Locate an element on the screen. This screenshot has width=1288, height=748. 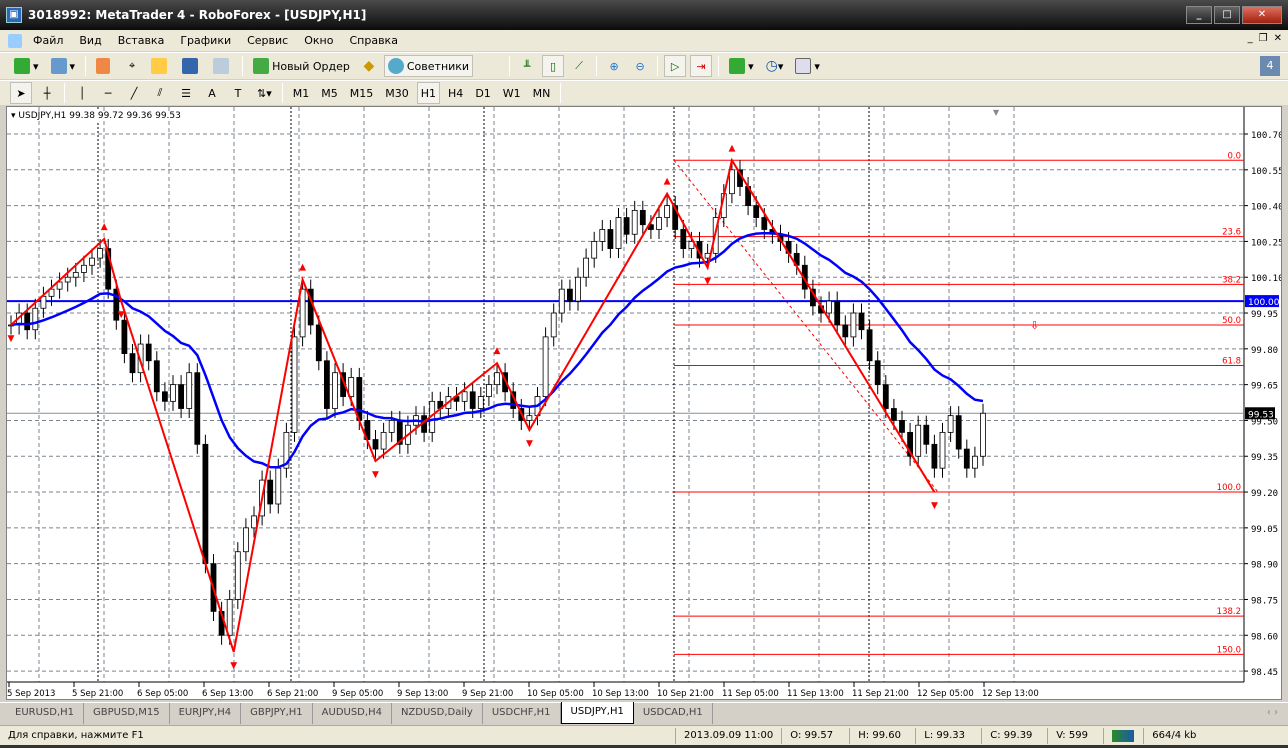
auto-scroll-button: ▷ is located at coordinates (675, 66).